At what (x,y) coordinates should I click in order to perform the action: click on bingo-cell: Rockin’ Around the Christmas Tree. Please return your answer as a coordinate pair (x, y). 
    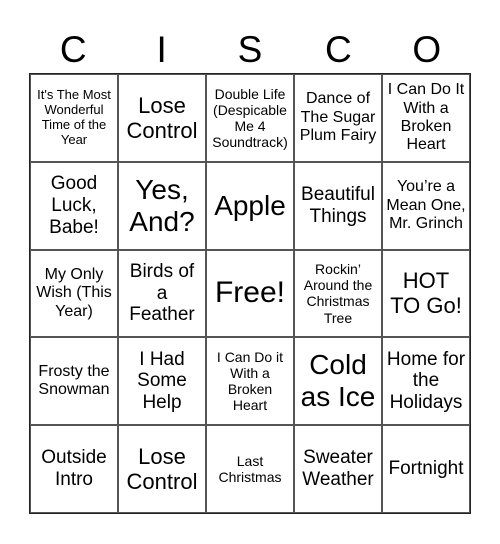
    Looking at the image, I should click on (338, 293).